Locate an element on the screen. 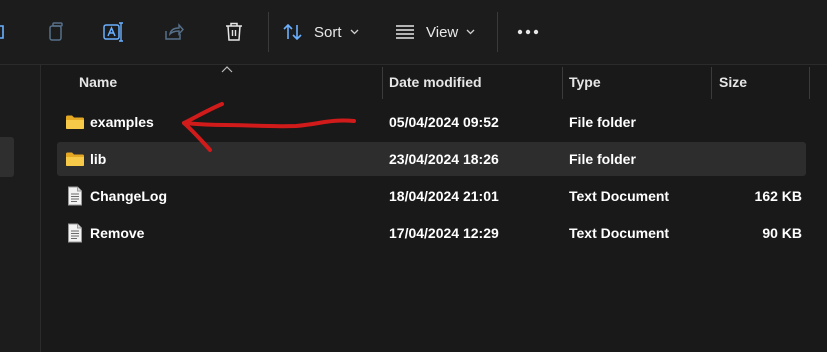  file-size: 90 KB is located at coordinates (782, 233).